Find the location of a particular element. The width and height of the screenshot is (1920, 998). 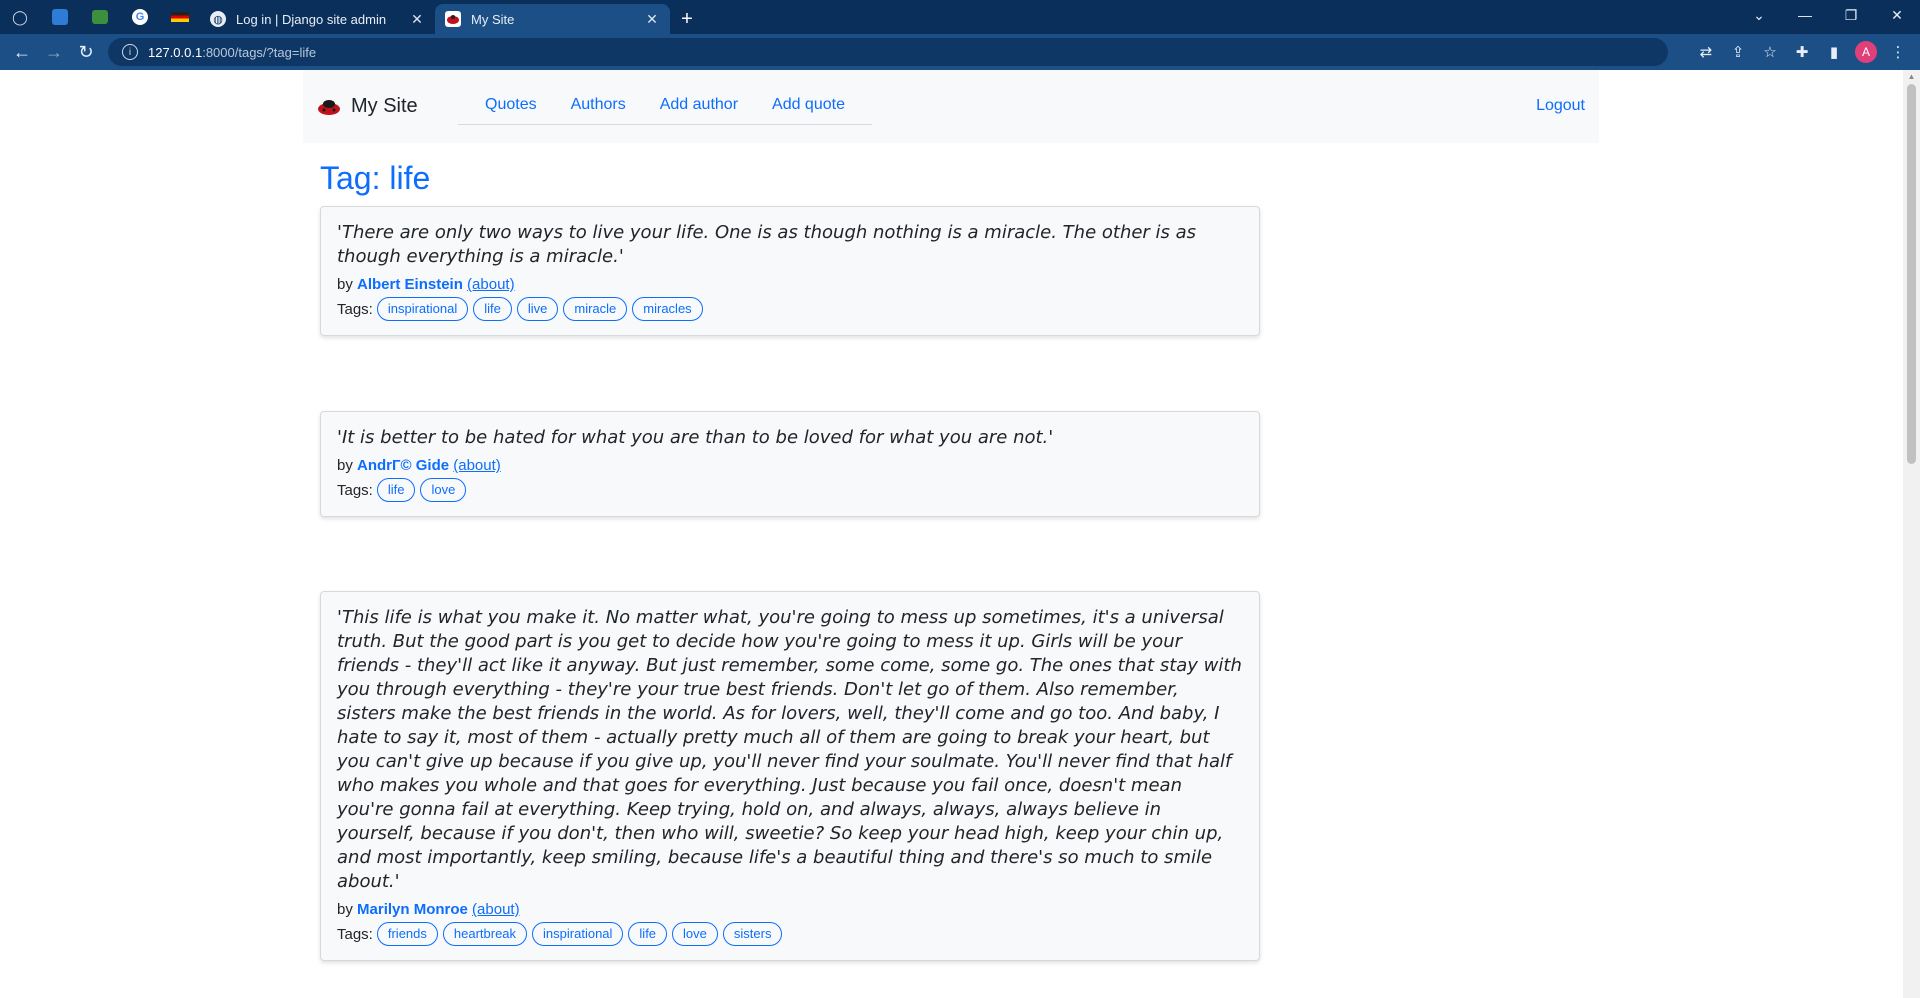

quote-byline: by AndrГ© Gide (about) is located at coordinates (790, 465).